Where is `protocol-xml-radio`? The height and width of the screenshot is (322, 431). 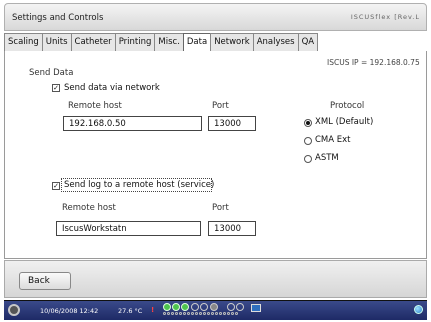 protocol-xml-radio is located at coordinates (308, 123).